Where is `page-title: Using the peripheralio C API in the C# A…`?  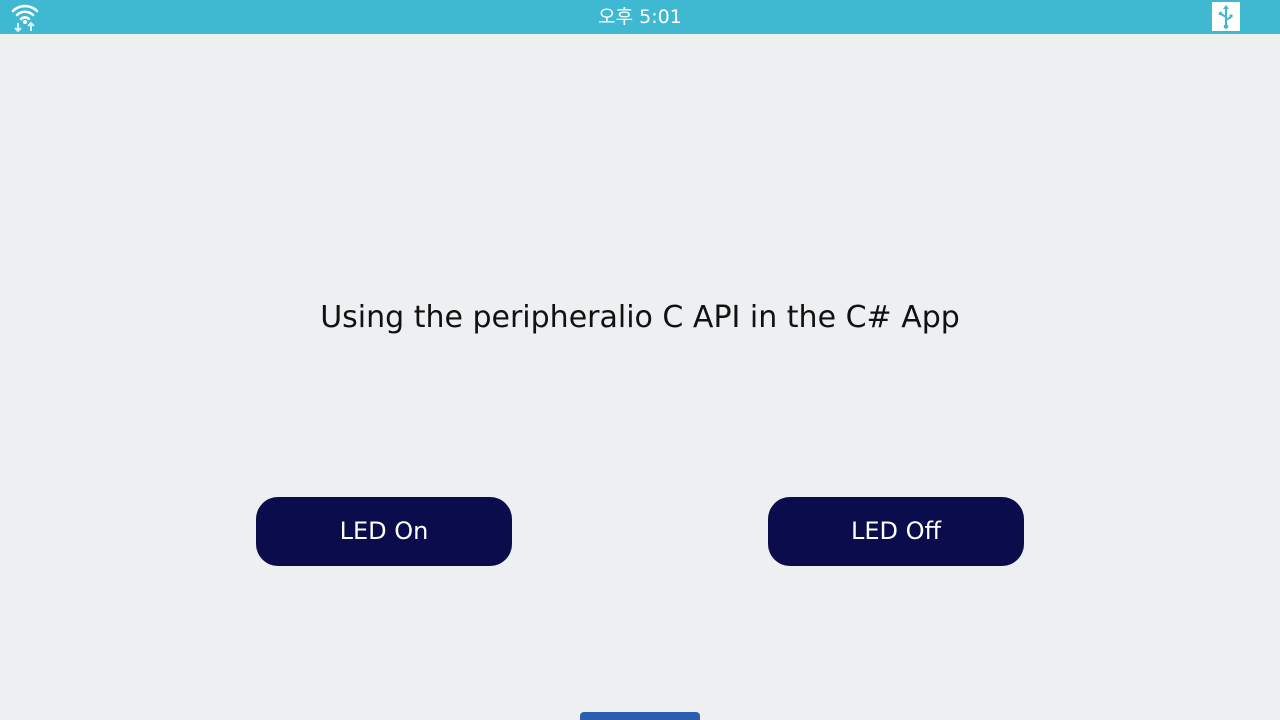
page-title: Using the peripheralio C API in the C# A… is located at coordinates (640, 317).